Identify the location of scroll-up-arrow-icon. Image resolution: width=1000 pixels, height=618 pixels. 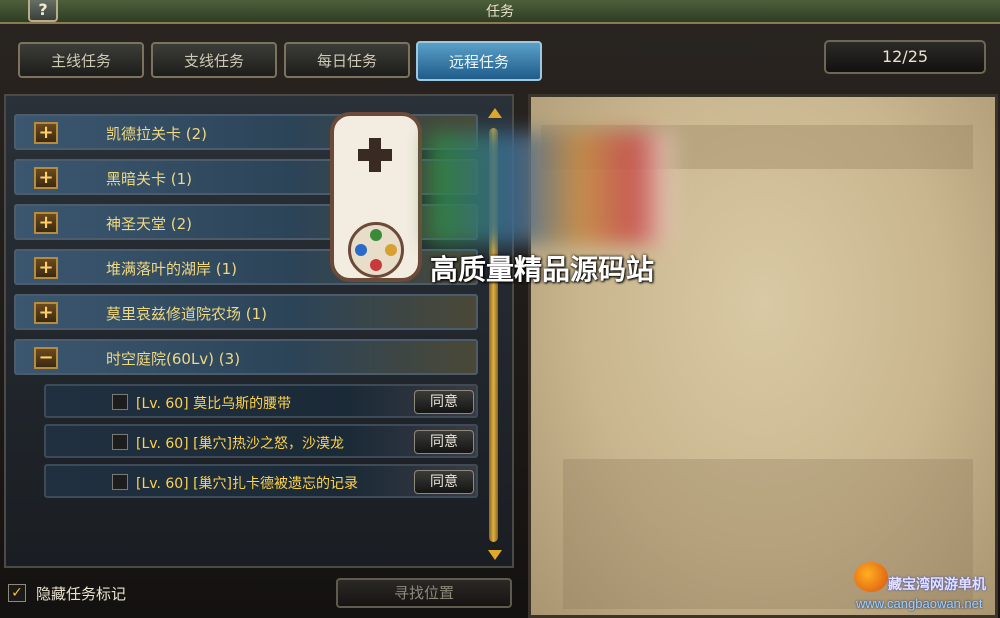
(495, 113).